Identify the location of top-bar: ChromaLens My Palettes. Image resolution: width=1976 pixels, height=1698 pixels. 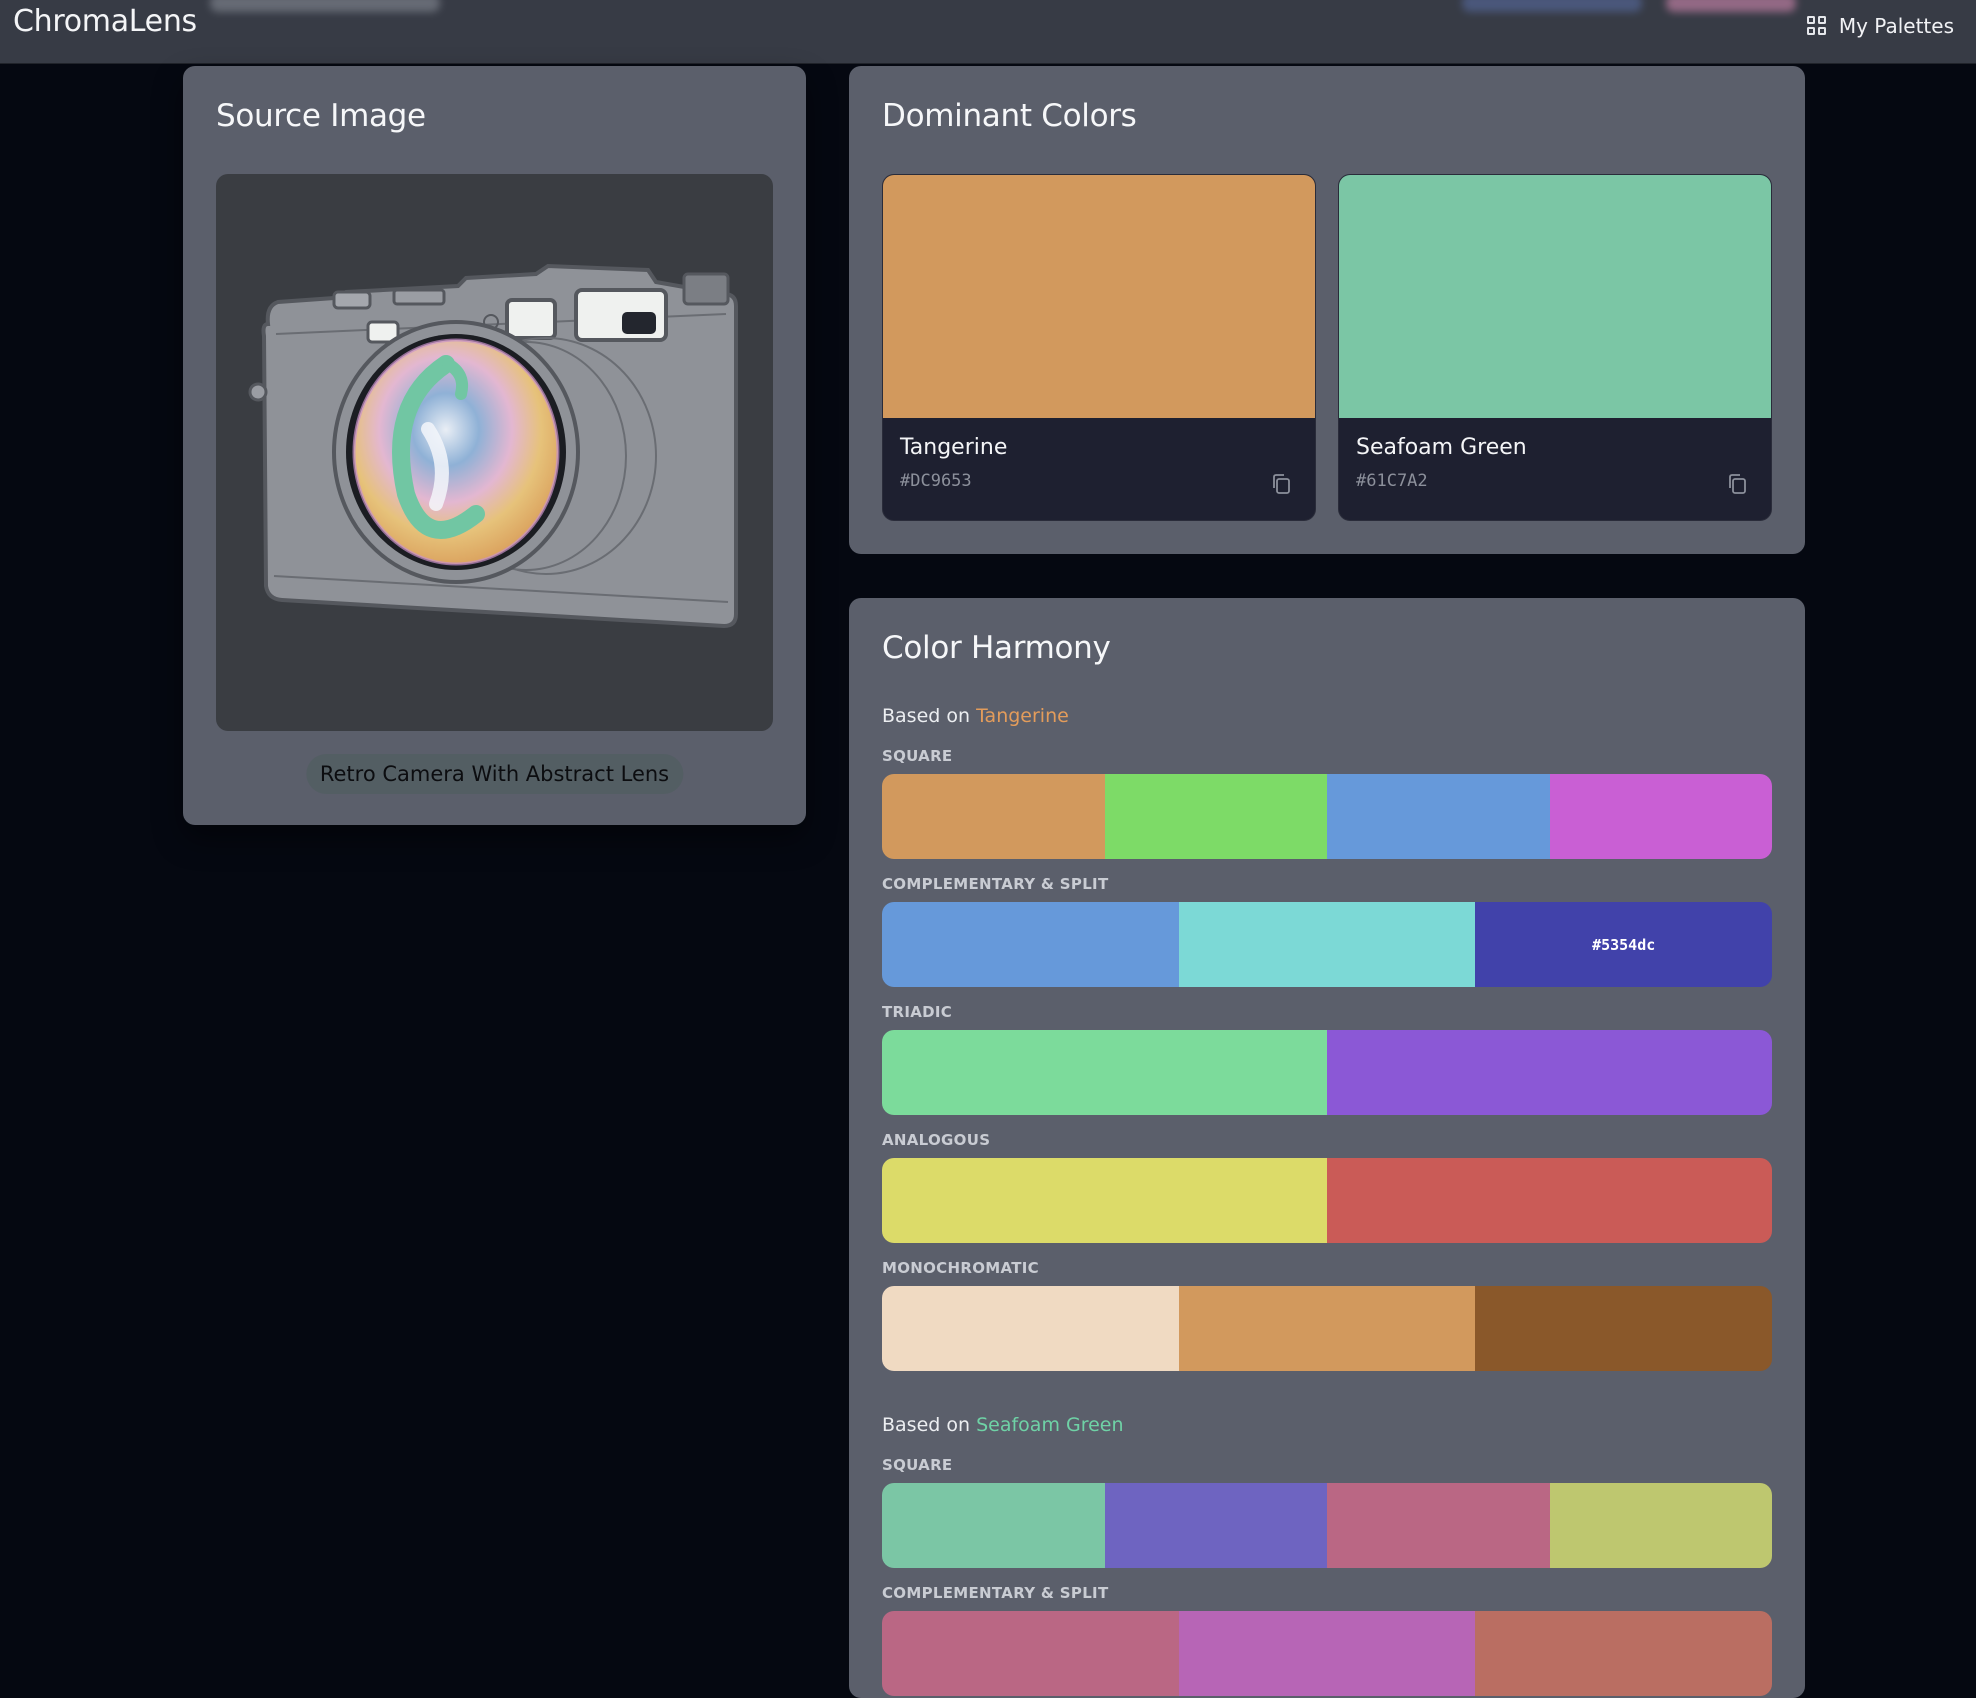
(988, 32).